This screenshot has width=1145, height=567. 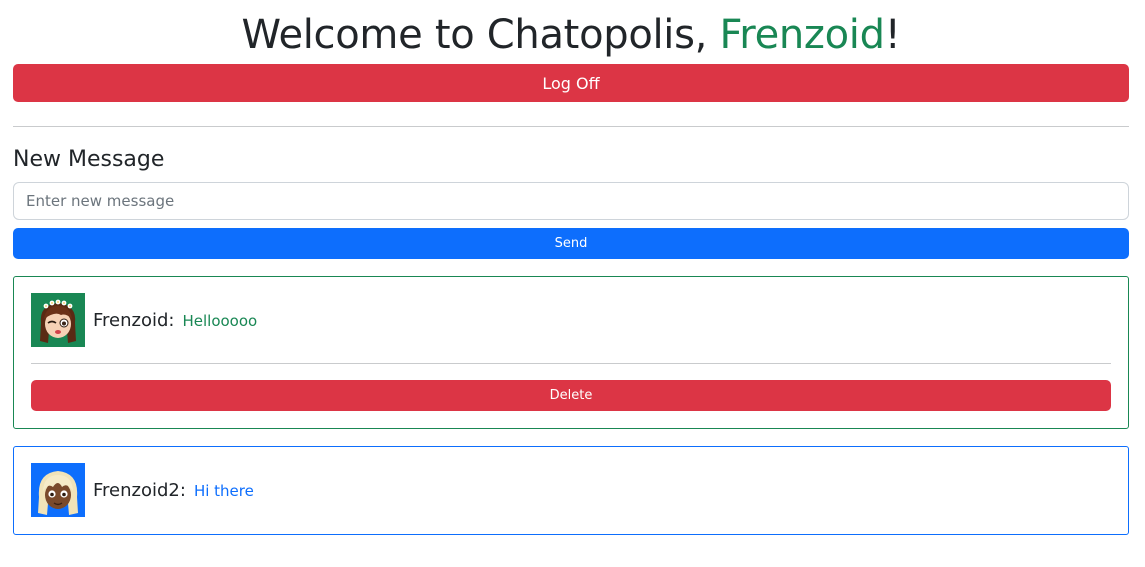 What do you see at coordinates (571, 395) in the screenshot?
I see `delete-message-button: Delete` at bounding box center [571, 395].